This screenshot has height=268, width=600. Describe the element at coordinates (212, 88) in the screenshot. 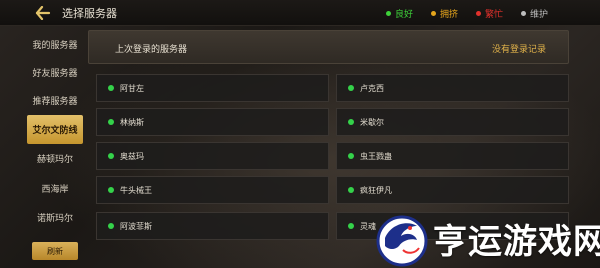

I see `server-item: 阿甘左` at that location.